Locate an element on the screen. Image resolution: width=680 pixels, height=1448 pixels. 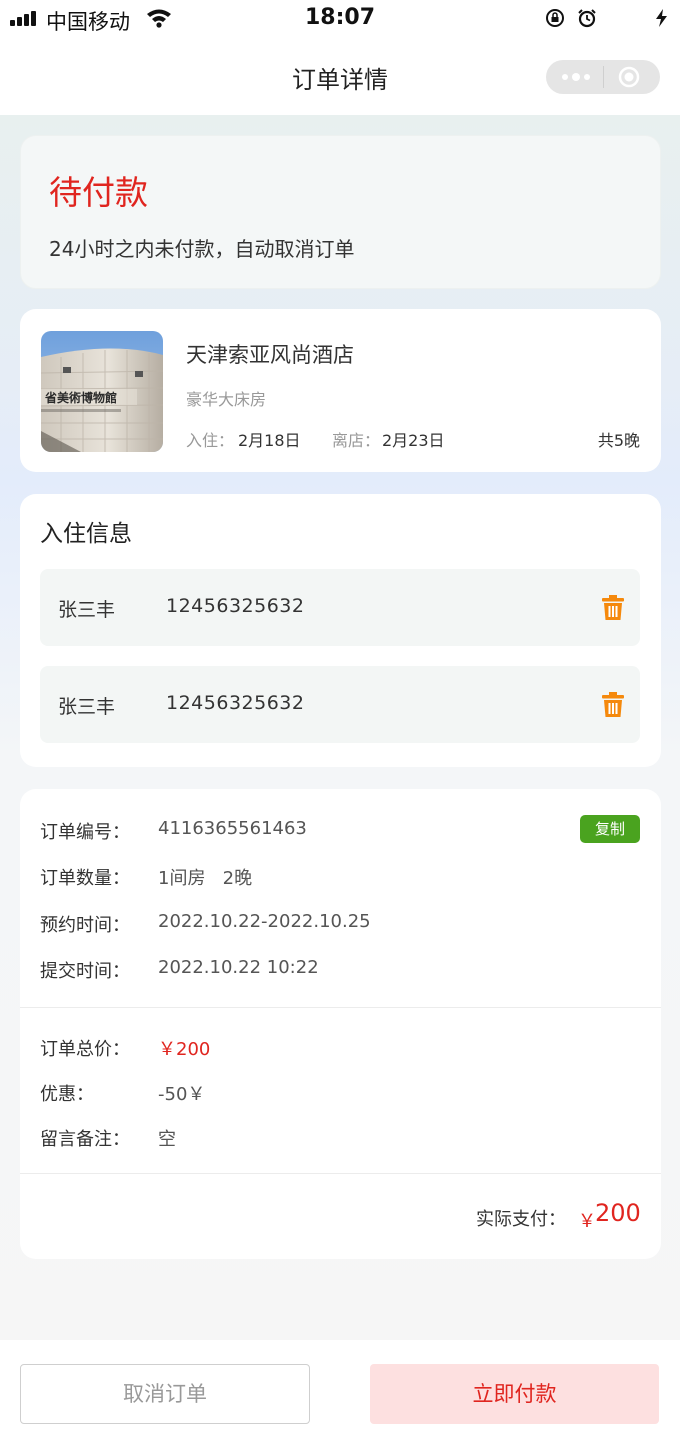
order-number-label: 订单编号： is located at coordinates (85, 832).